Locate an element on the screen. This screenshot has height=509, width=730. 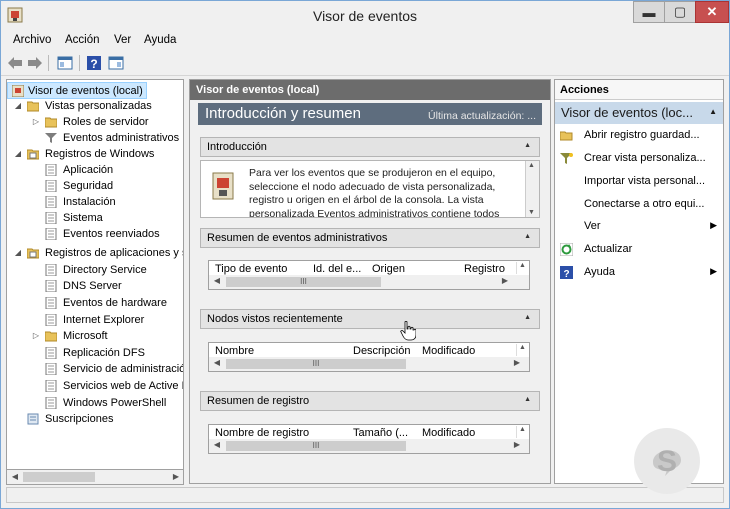
tree-node-servicios-web: Servicios web de Active D is located at coordinates (95, 386).